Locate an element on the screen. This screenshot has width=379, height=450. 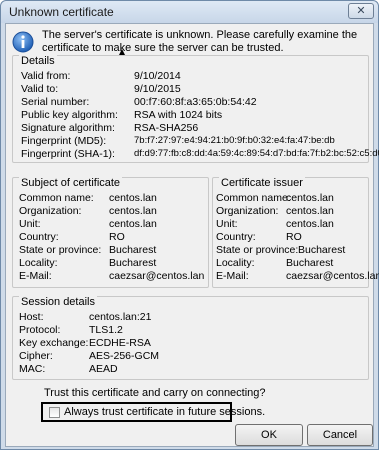
session-key: Cipher: is located at coordinates (36, 356).